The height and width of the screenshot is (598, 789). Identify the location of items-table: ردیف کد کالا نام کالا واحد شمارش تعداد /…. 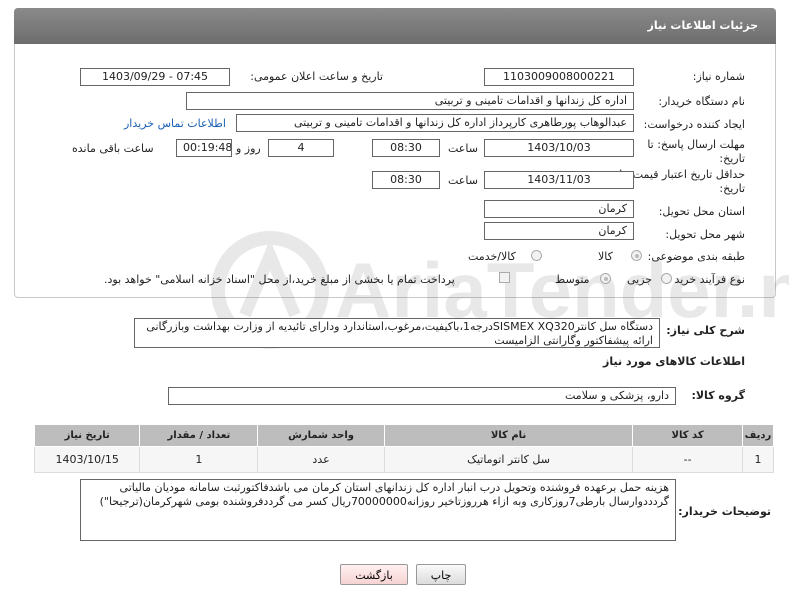
(404, 448).